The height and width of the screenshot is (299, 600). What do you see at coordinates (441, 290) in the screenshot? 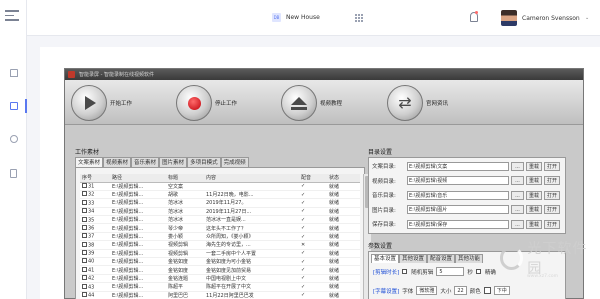
I see `subtitle-row: [字幕设置] 字体 微软雅 大小 22 颜色 下中` at bounding box center [441, 290].